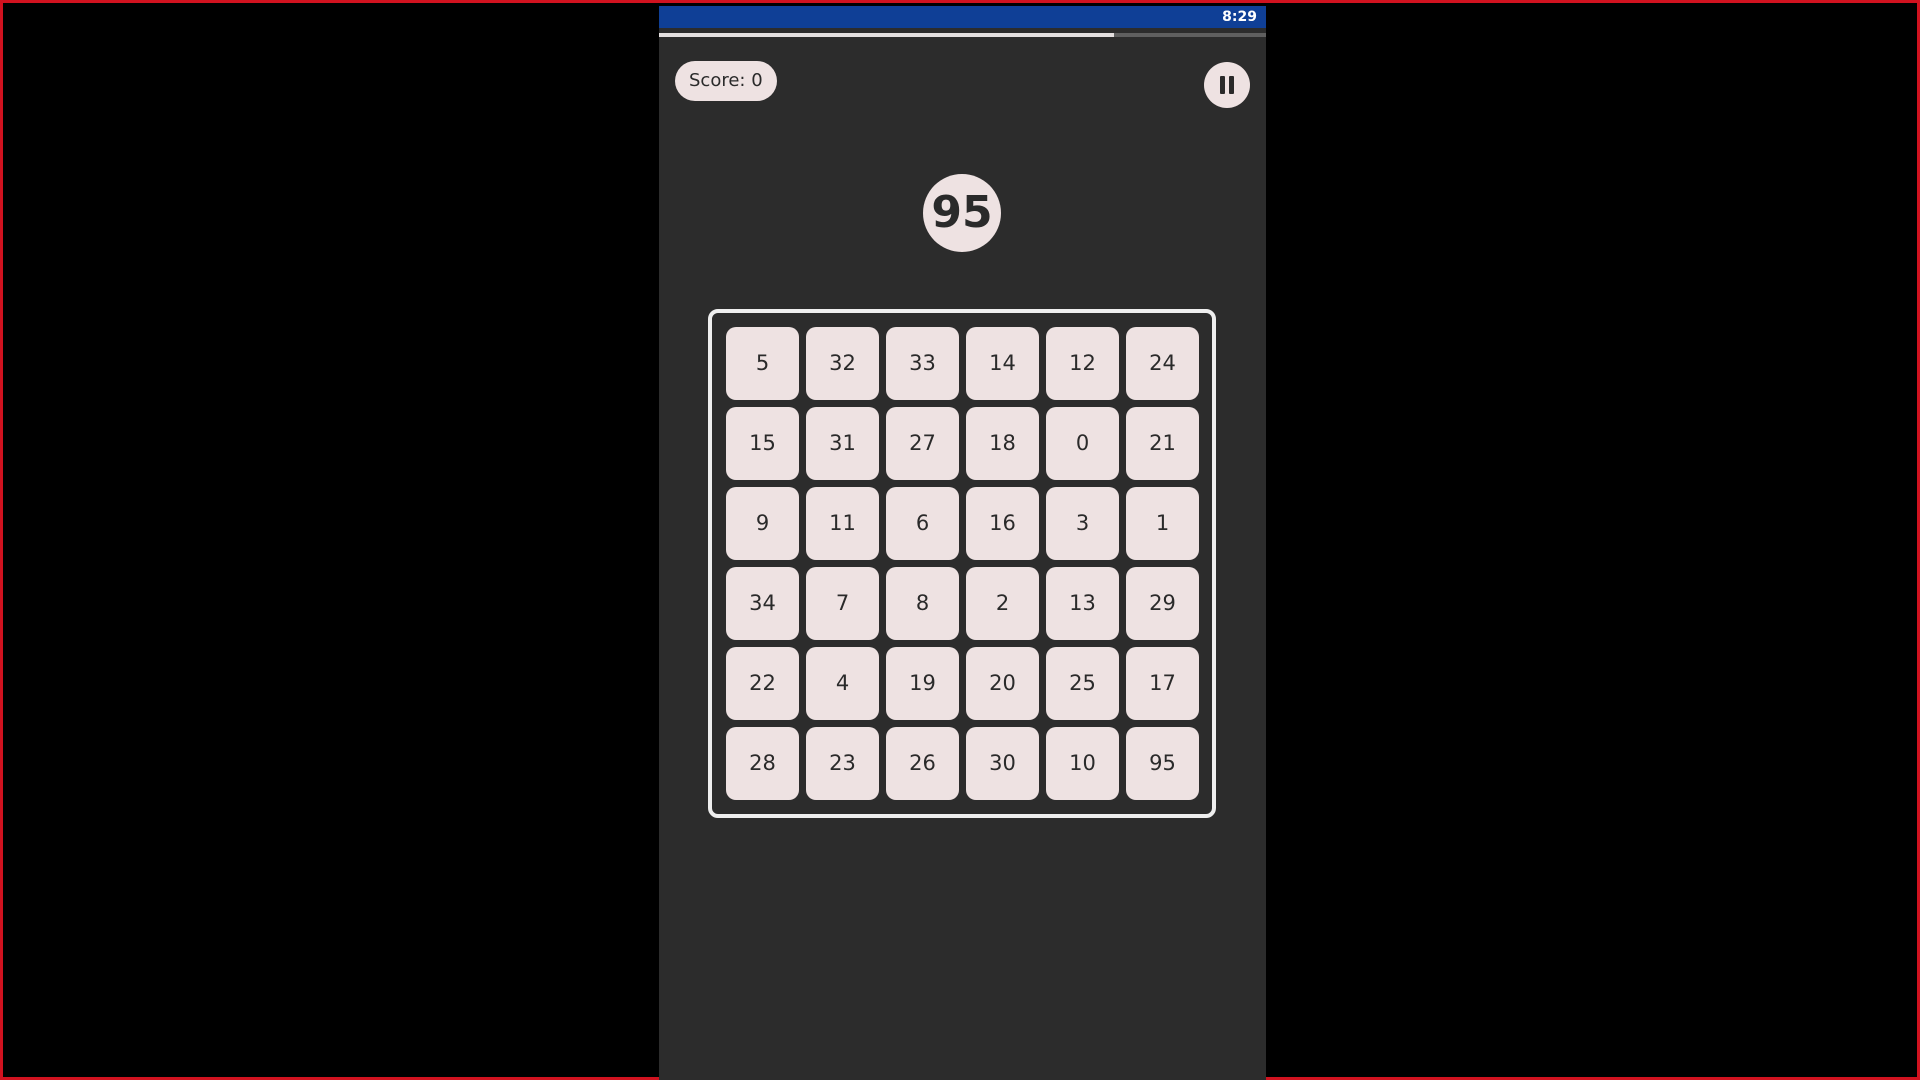 Image resolution: width=1920 pixels, height=1080 pixels. I want to click on number-tile: 15, so click(762, 443).